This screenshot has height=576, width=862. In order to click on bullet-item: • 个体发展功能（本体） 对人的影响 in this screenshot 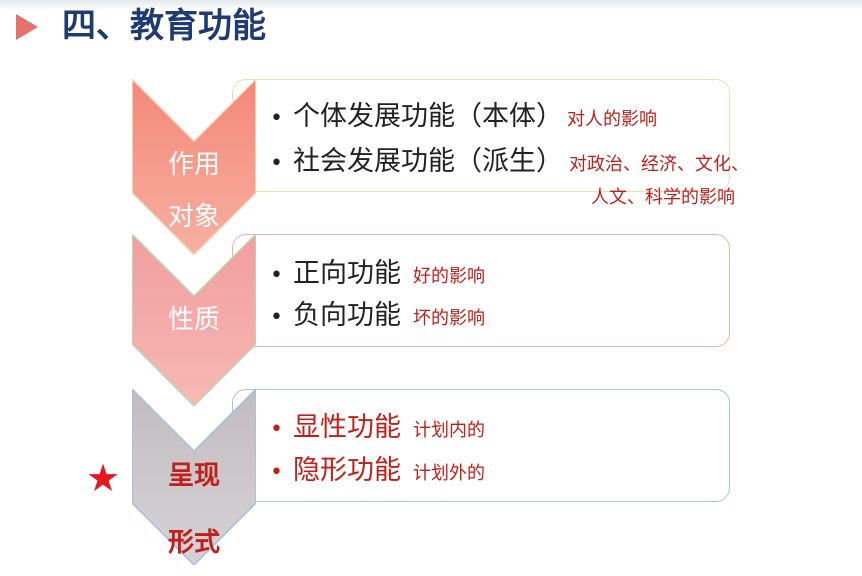, I will do `click(463, 113)`.